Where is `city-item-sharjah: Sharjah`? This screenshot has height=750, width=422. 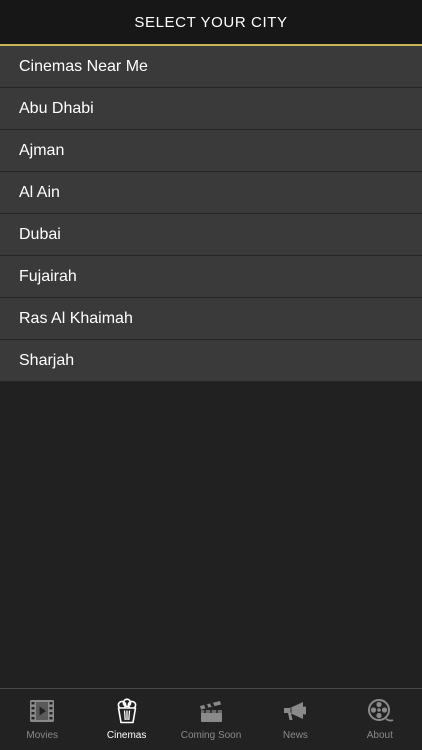 city-item-sharjah: Sharjah is located at coordinates (211, 361).